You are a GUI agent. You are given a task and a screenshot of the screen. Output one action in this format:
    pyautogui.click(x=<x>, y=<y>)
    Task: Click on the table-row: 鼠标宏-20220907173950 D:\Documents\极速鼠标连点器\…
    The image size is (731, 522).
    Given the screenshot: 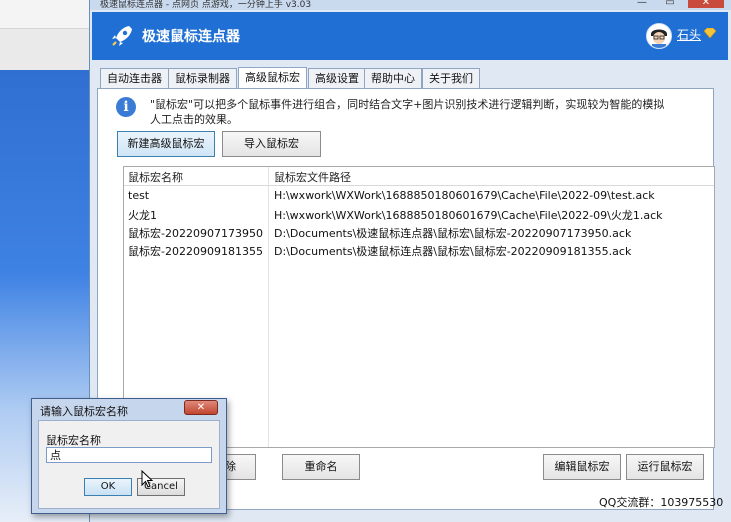 What is the action you would take?
    pyautogui.click(x=419, y=232)
    